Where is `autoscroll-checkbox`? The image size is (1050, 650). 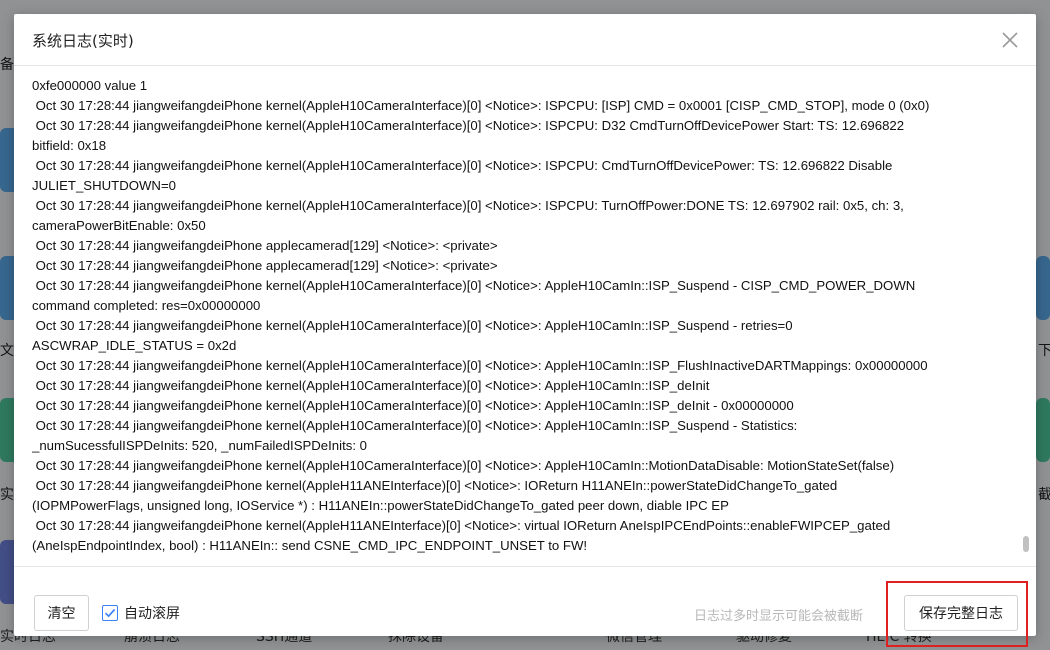
autoscroll-checkbox is located at coordinates (110, 613).